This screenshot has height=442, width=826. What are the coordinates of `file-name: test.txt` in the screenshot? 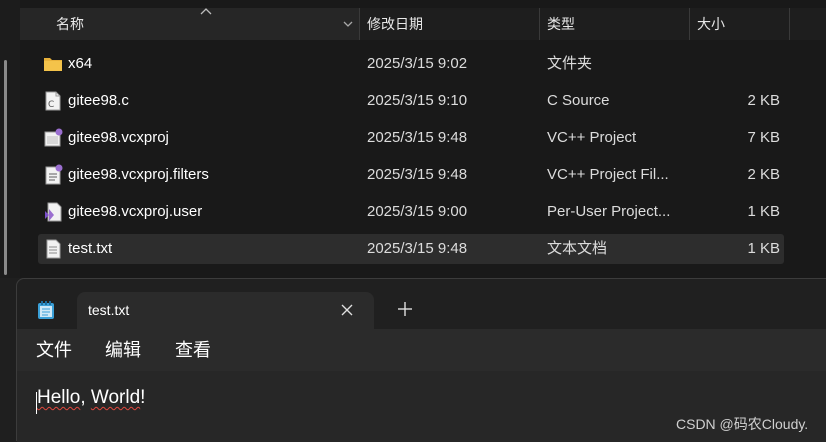 It's located at (90, 248).